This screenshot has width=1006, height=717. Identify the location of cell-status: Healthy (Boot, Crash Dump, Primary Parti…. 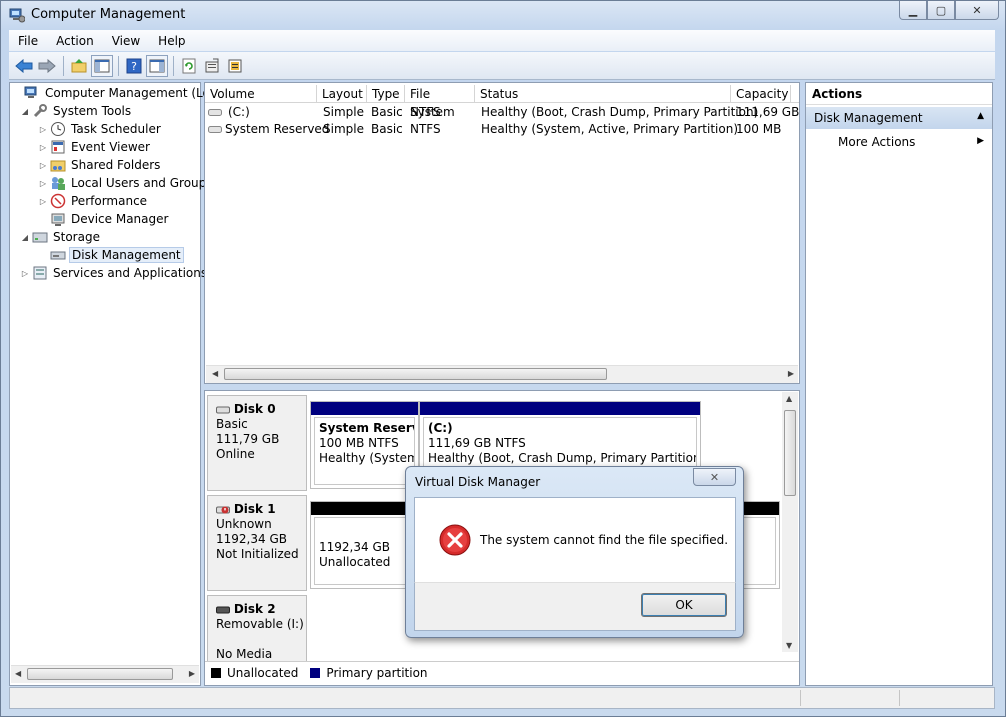
(620, 112).